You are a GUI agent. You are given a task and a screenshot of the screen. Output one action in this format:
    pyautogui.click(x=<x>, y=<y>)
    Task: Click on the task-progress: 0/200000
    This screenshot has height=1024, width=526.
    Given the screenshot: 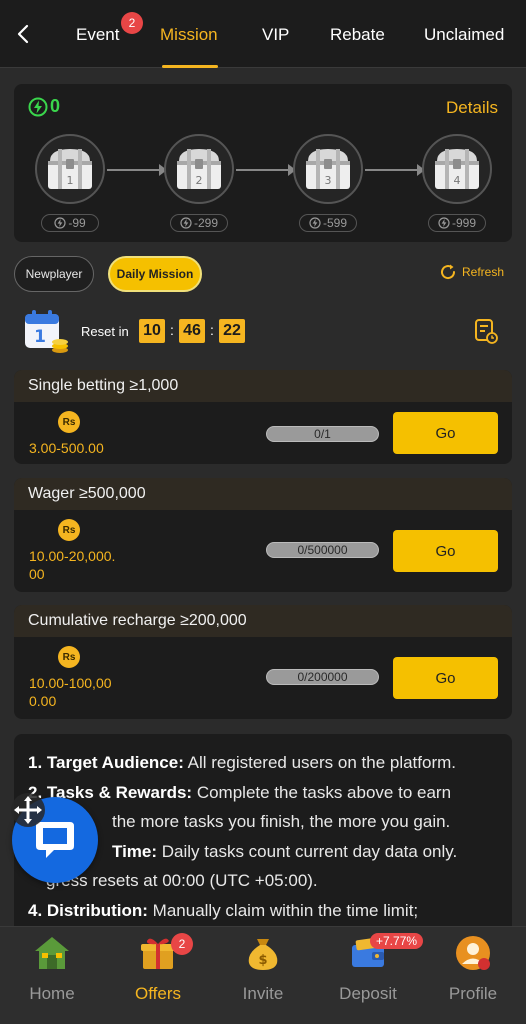 What is the action you would take?
    pyautogui.click(x=322, y=677)
    